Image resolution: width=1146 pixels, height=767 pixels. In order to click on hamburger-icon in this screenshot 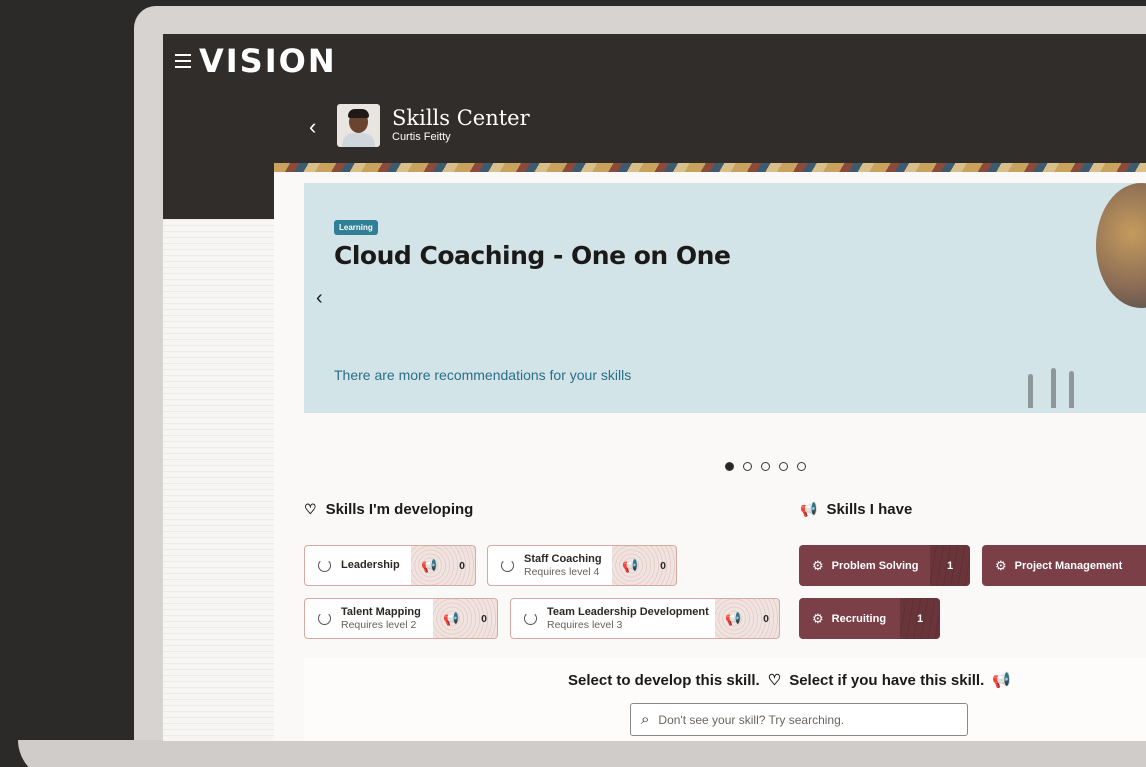, I will do `click(183, 61)`.